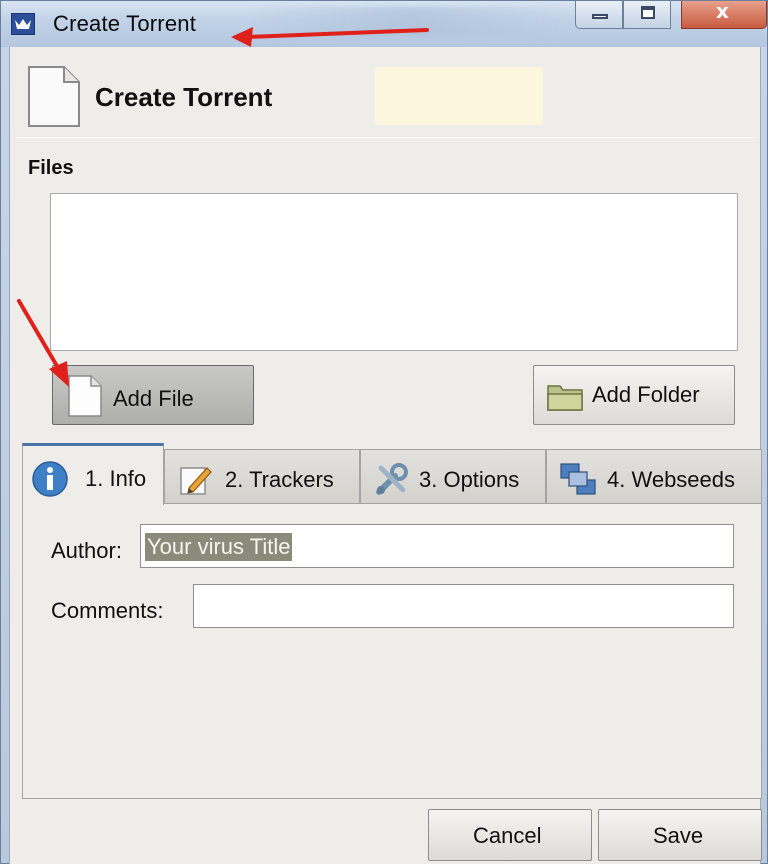 Image resolution: width=768 pixels, height=864 pixels. I want to click on add-folder-button: Add Folder, so click(634, 395).